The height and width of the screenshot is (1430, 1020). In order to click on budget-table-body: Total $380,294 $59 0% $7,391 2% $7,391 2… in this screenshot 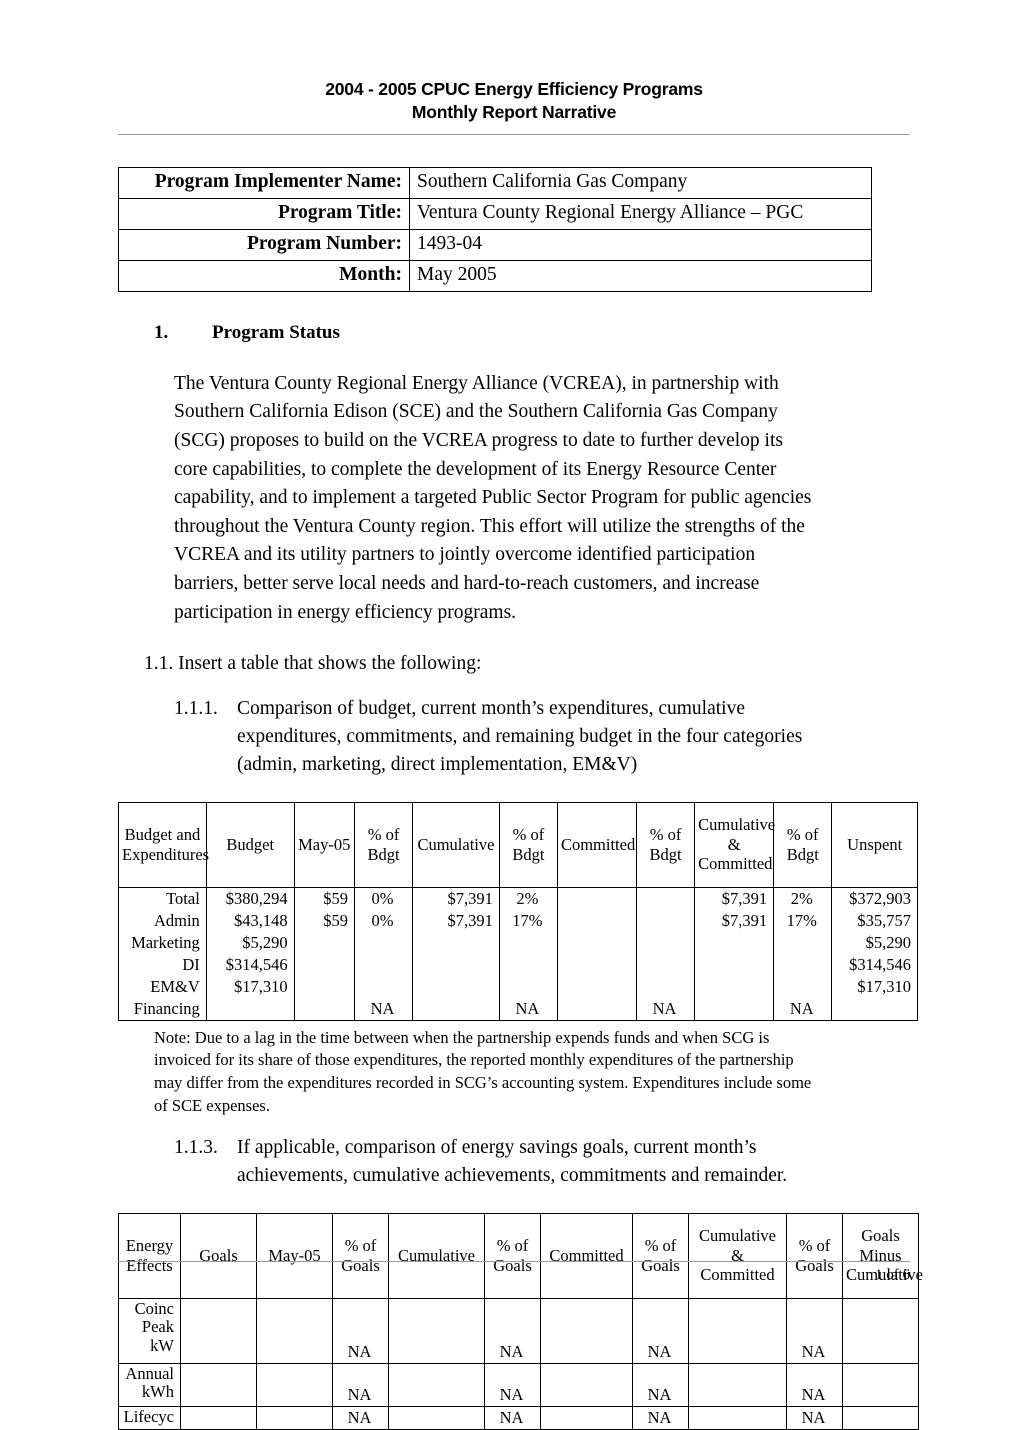, I will do `click(518, 953)`.